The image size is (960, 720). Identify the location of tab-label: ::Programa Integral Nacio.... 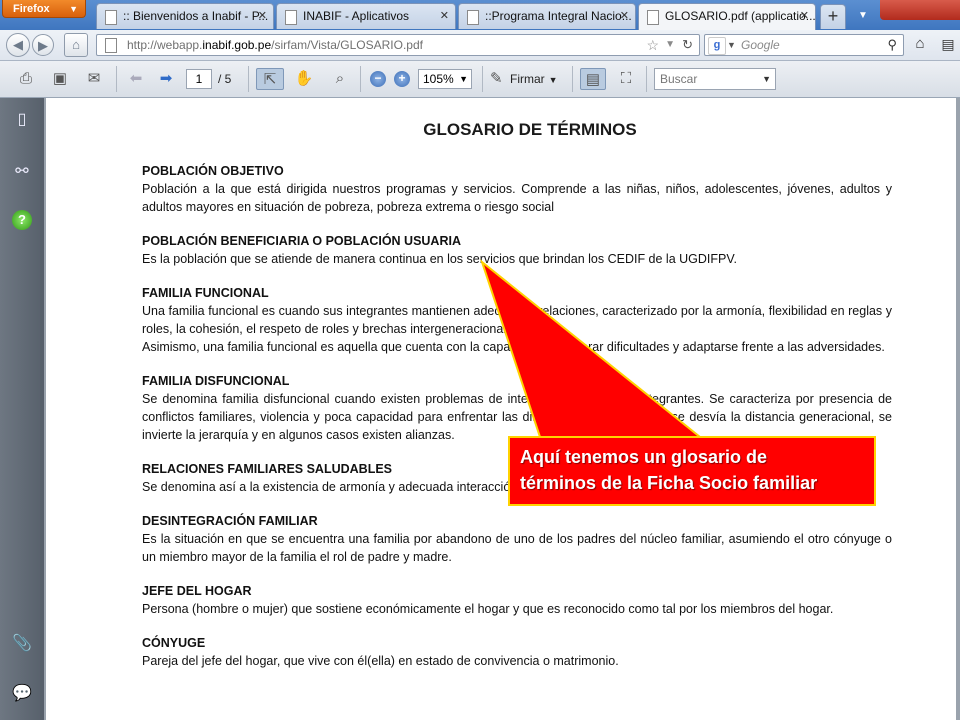
(558, 16).